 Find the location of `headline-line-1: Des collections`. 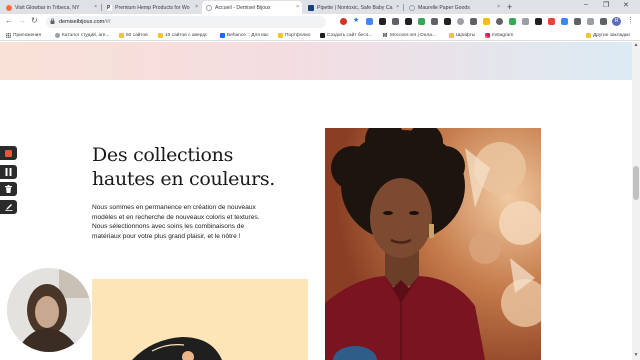

headline-line-1: Des collections is located at coordinates (163, 155).